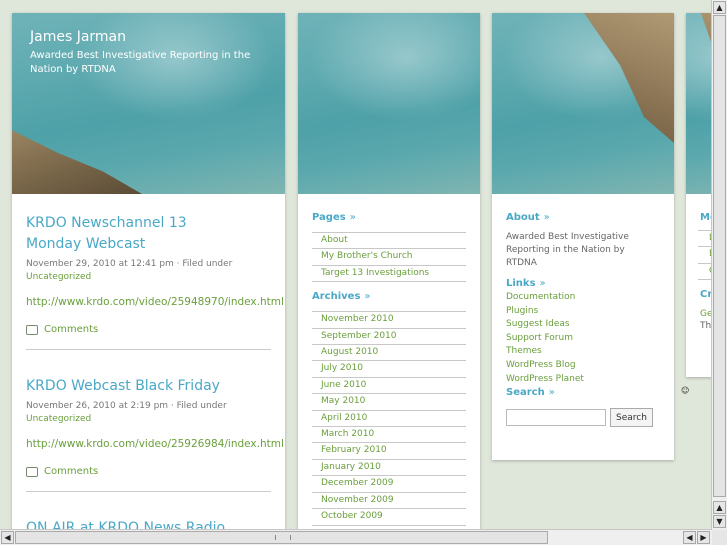 Image resolution: width=727 pixels, height=545 pixels. What do you see at coordinates (583, 298) in the screenshot?
I see `links-item: Documentation` at bounding box center [583, 298].